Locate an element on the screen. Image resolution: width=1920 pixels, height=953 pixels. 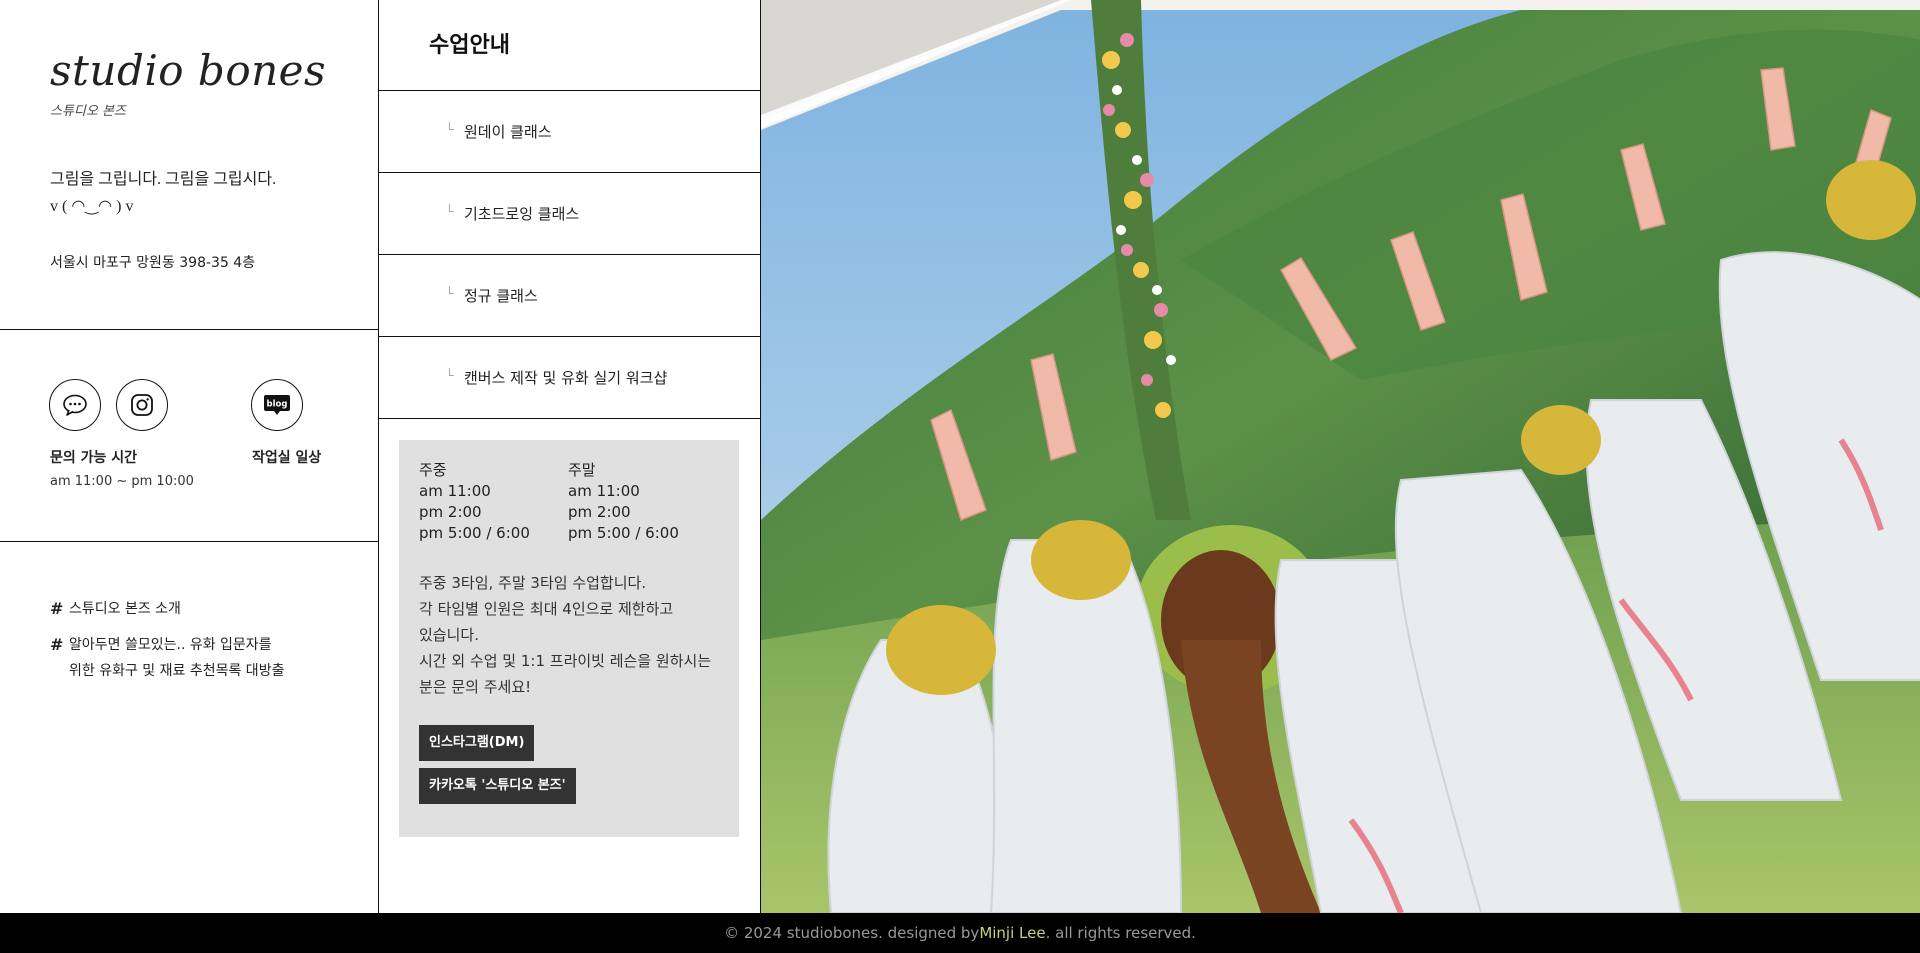
weekend-column: 주말 am 11:00 pm 2:00 pm 5:00 / 6:00 is located at coordinates (642, 502).